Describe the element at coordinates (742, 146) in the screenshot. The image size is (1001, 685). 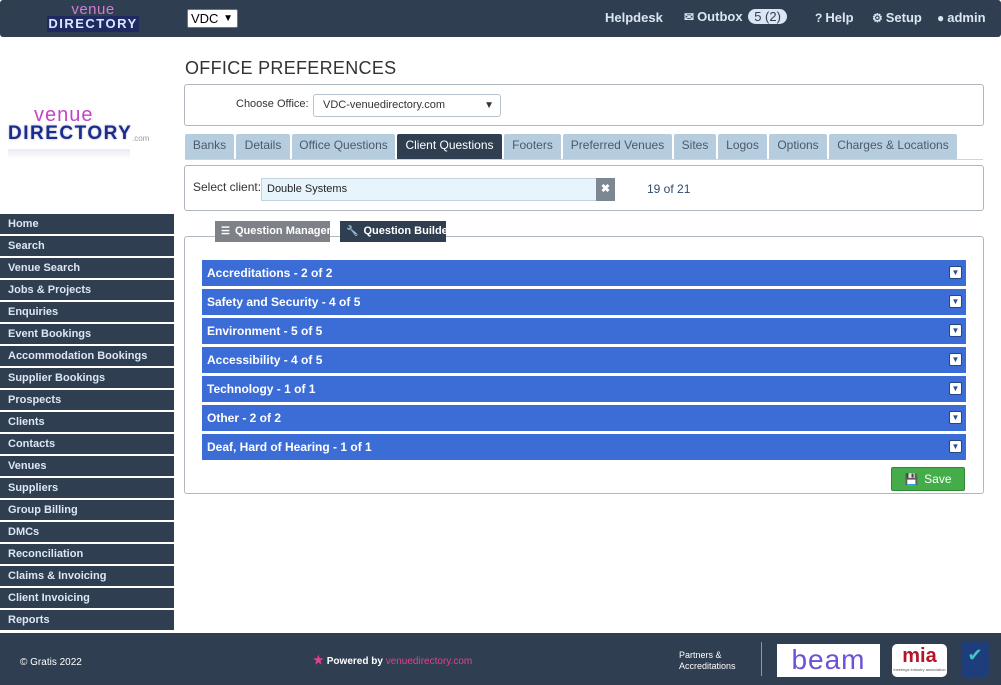
I see `tab-logos: Logos` at that location.